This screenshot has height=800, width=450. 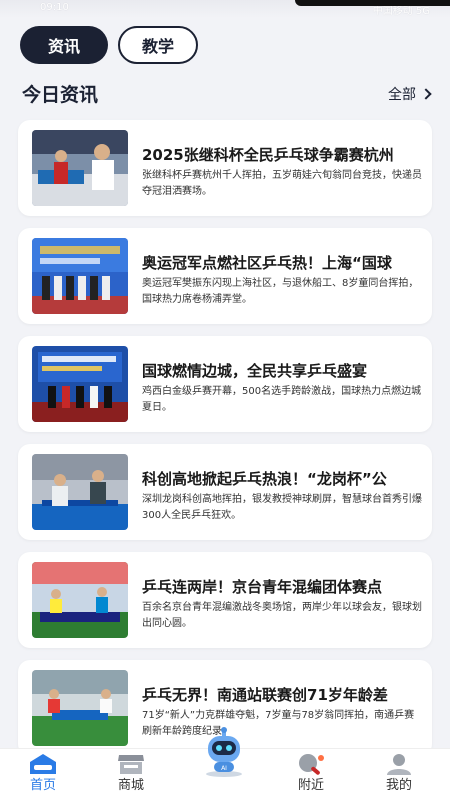 What do you see at coordinates (267, 263) in the screenshot?
I see `news-title: 奥运冠军点燃社区乒乓热！上海“国球` at bounding box center [267, 263].